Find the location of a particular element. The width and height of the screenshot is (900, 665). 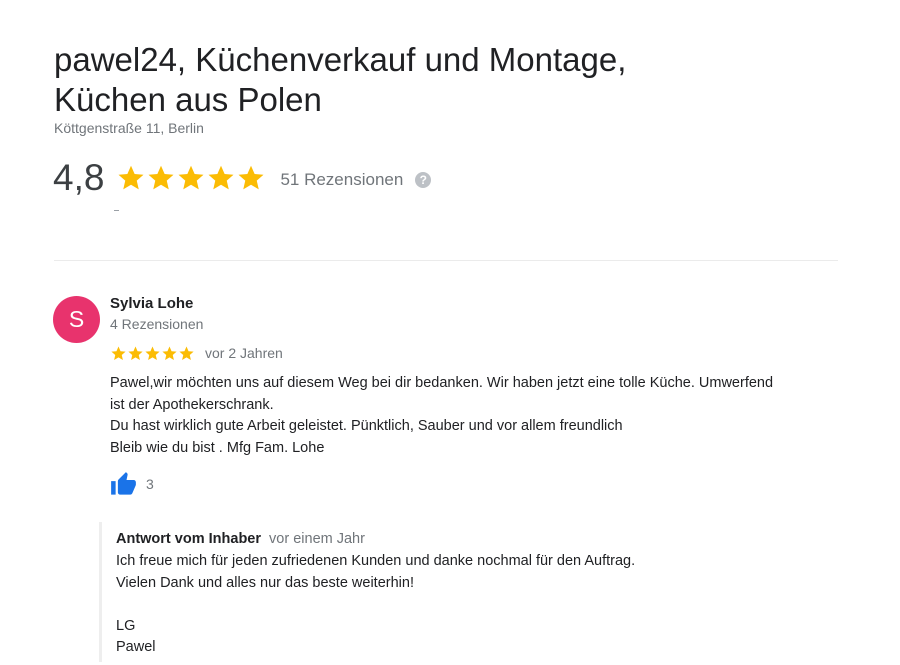

business-title-line1: pawel24, Küchenverkauf und Montage, is located at coordinates (340, 59).